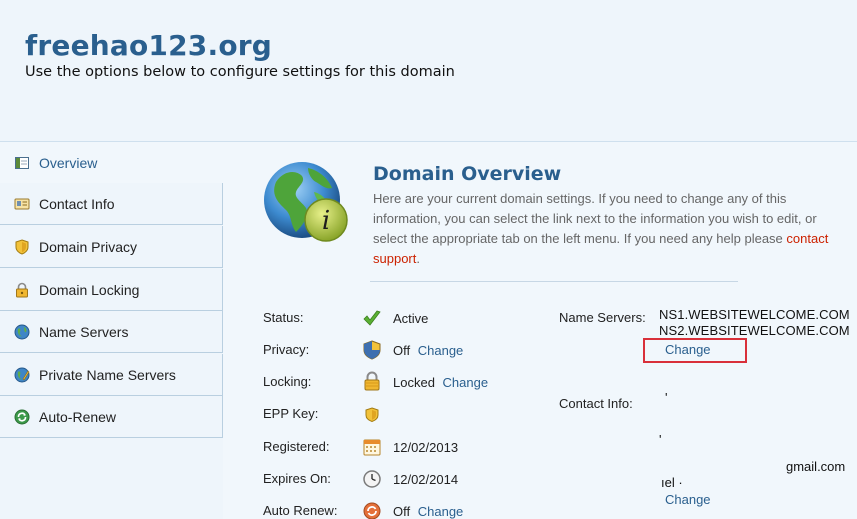 The width and height of the screenshot is (857, 519). I want to click on status-value: Active, so click(411, 318).